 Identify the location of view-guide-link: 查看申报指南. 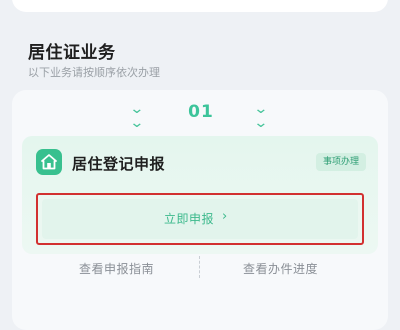
(116, 268).